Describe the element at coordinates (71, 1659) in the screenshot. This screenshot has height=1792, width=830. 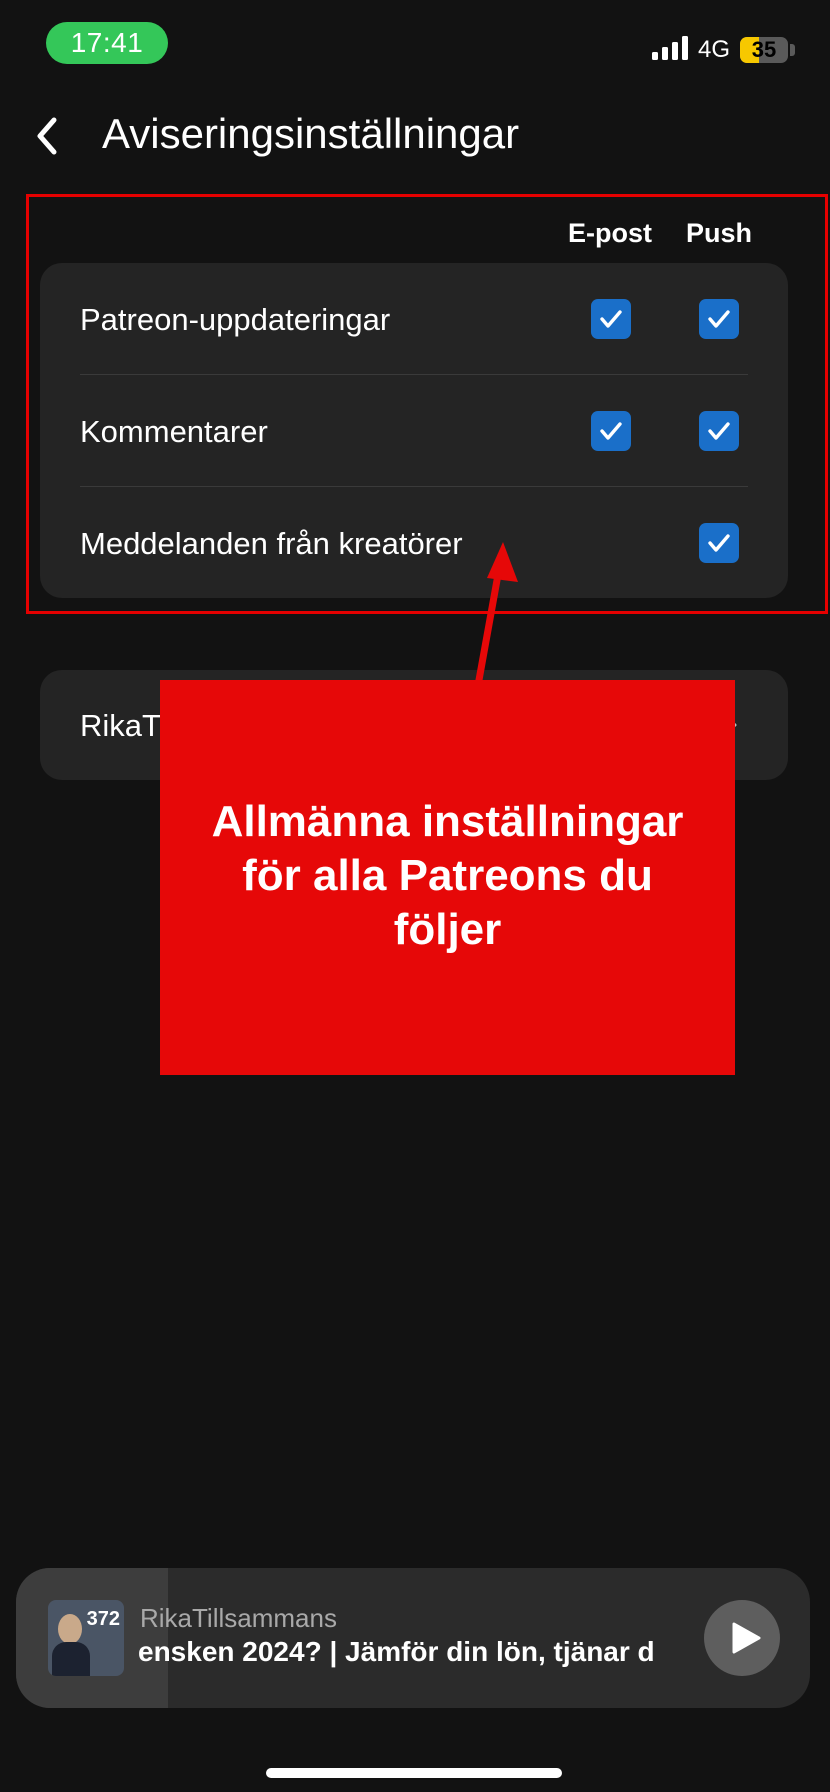
I see `thumbnail-person-body` at that location.